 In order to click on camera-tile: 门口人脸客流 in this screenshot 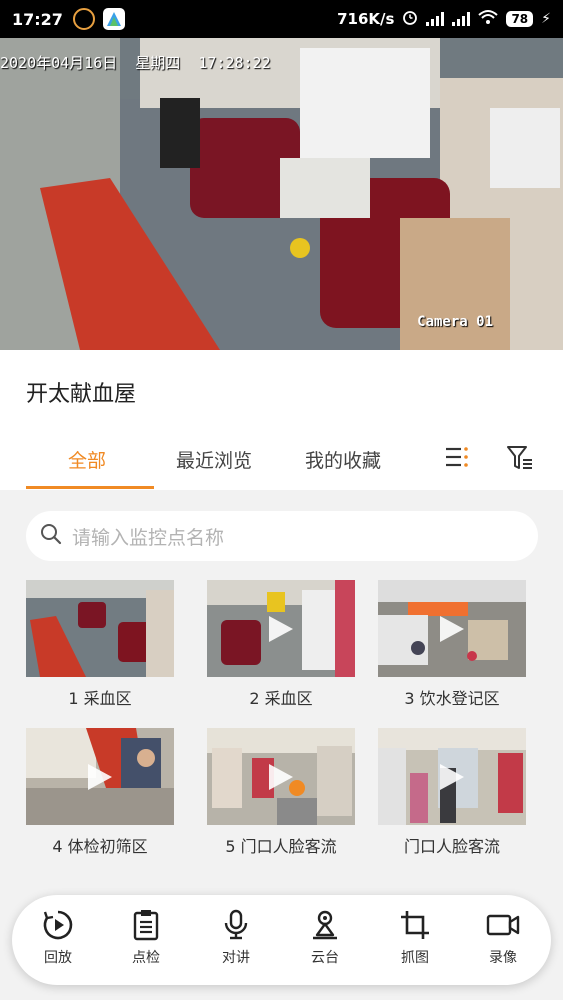, I will do `click(452, 792)`.